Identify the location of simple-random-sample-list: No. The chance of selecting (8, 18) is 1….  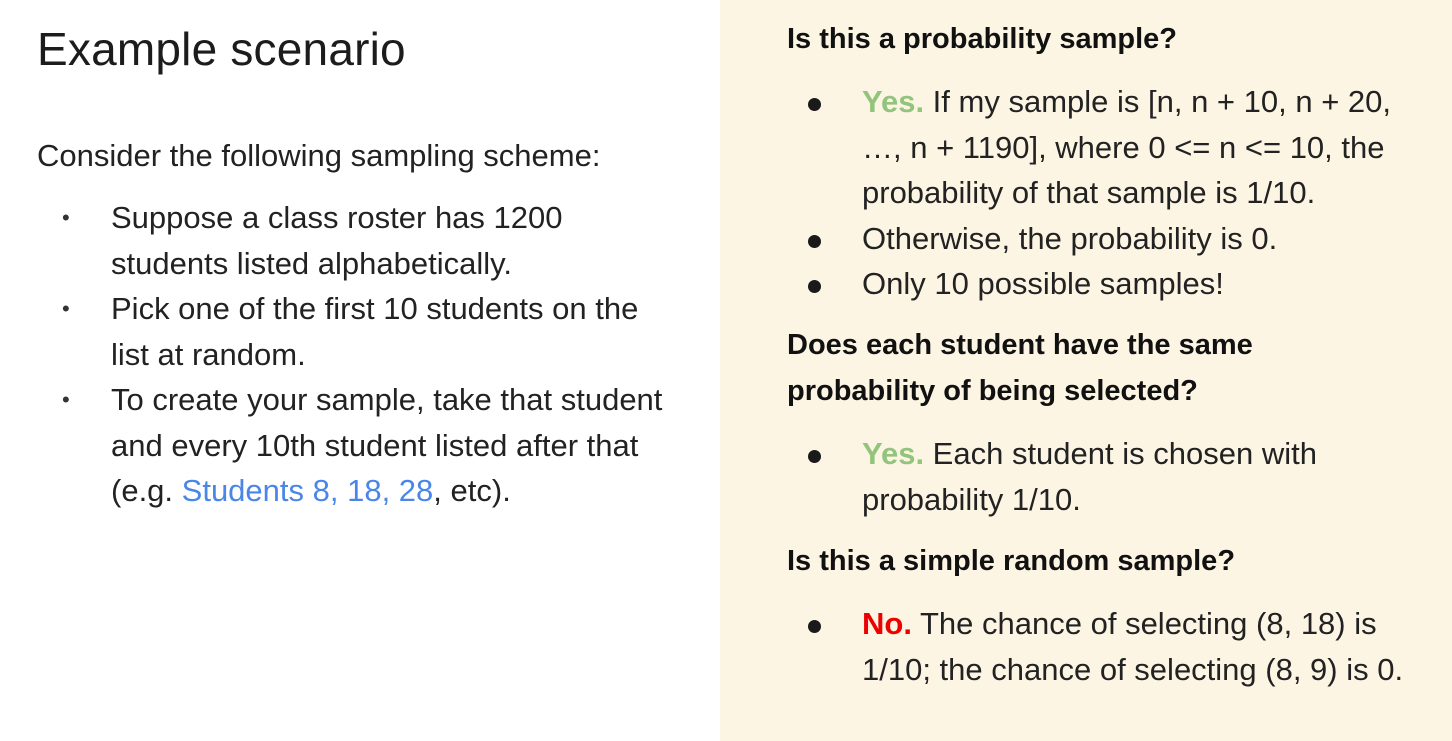
(1080, 646).